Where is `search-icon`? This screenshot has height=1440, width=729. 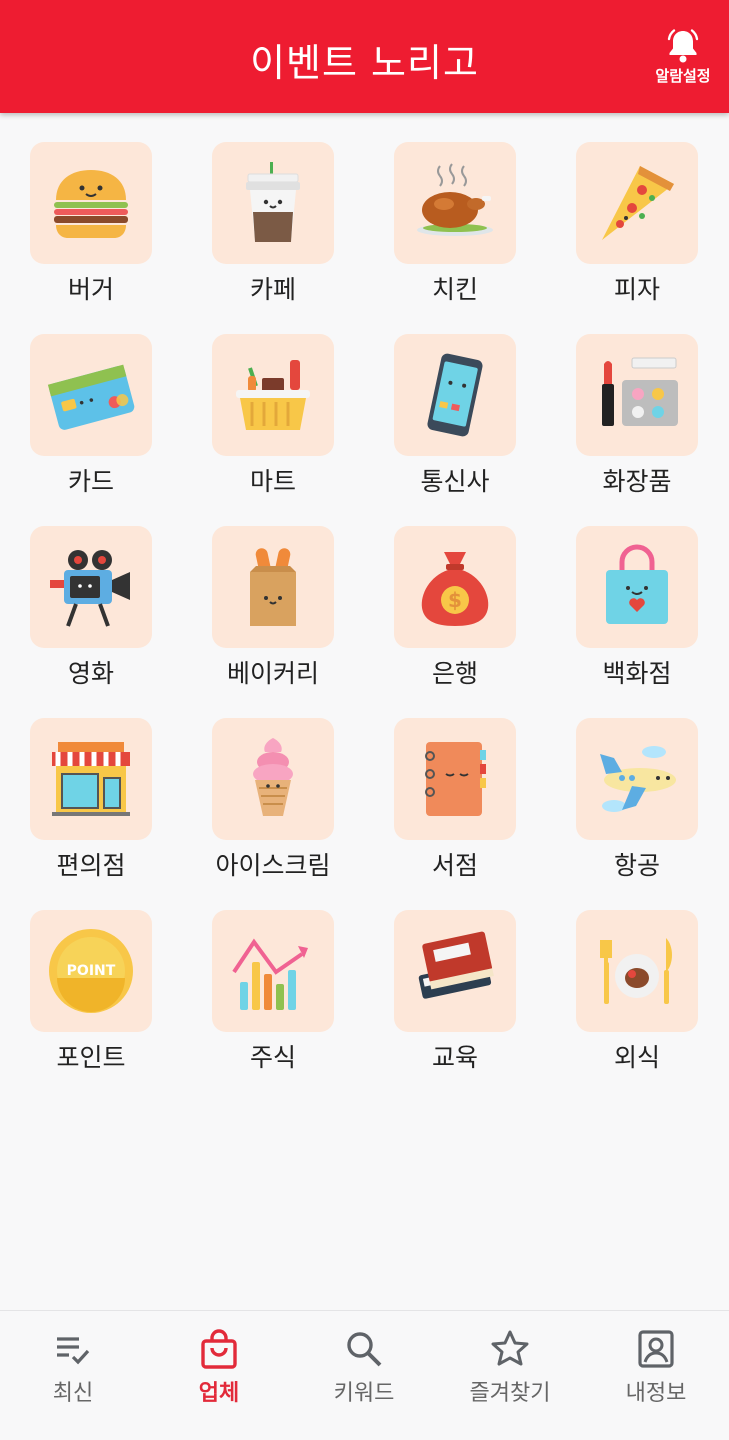 search-icon is located at coordinates (364, 1349).